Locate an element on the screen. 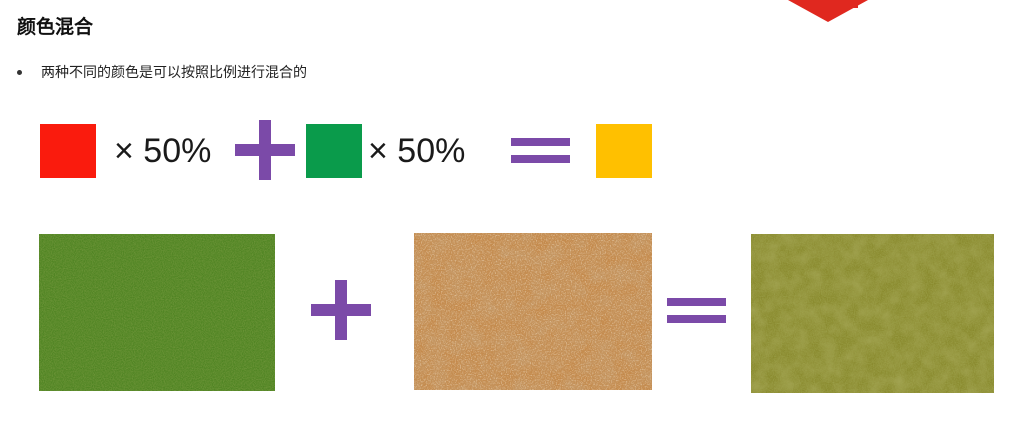  dirt-texture is located at coordinates (533, 311).